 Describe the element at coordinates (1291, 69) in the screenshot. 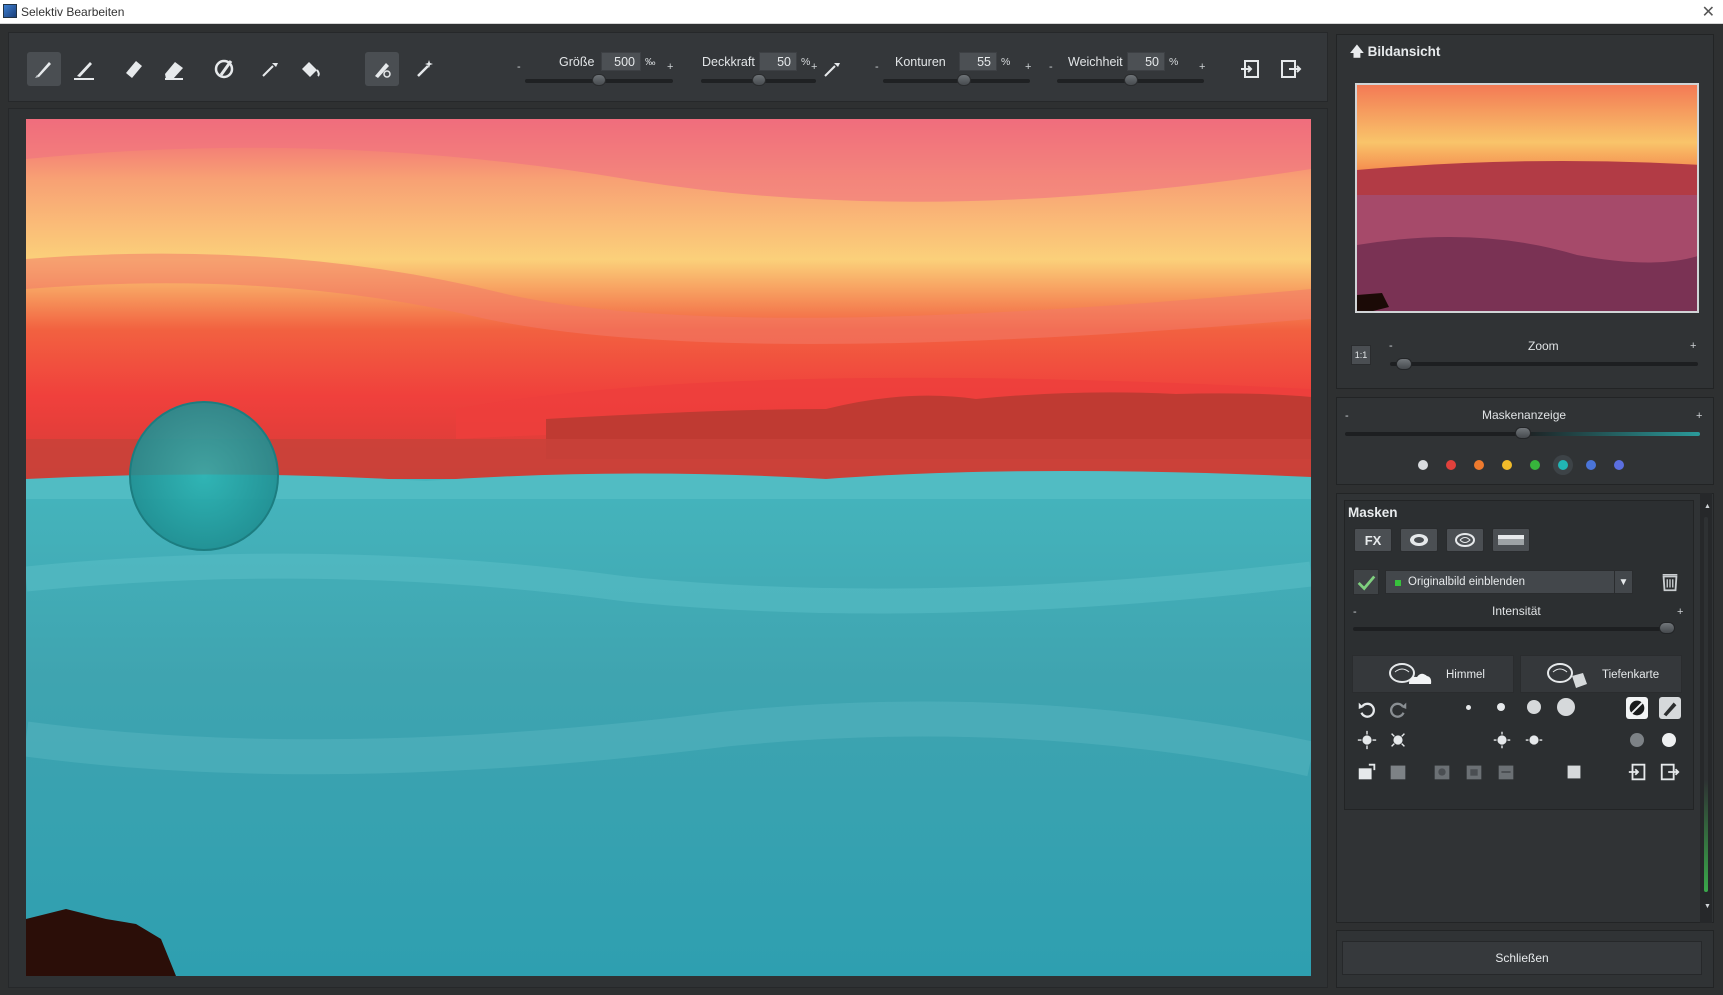

I see `export-mask-icon` at that location.